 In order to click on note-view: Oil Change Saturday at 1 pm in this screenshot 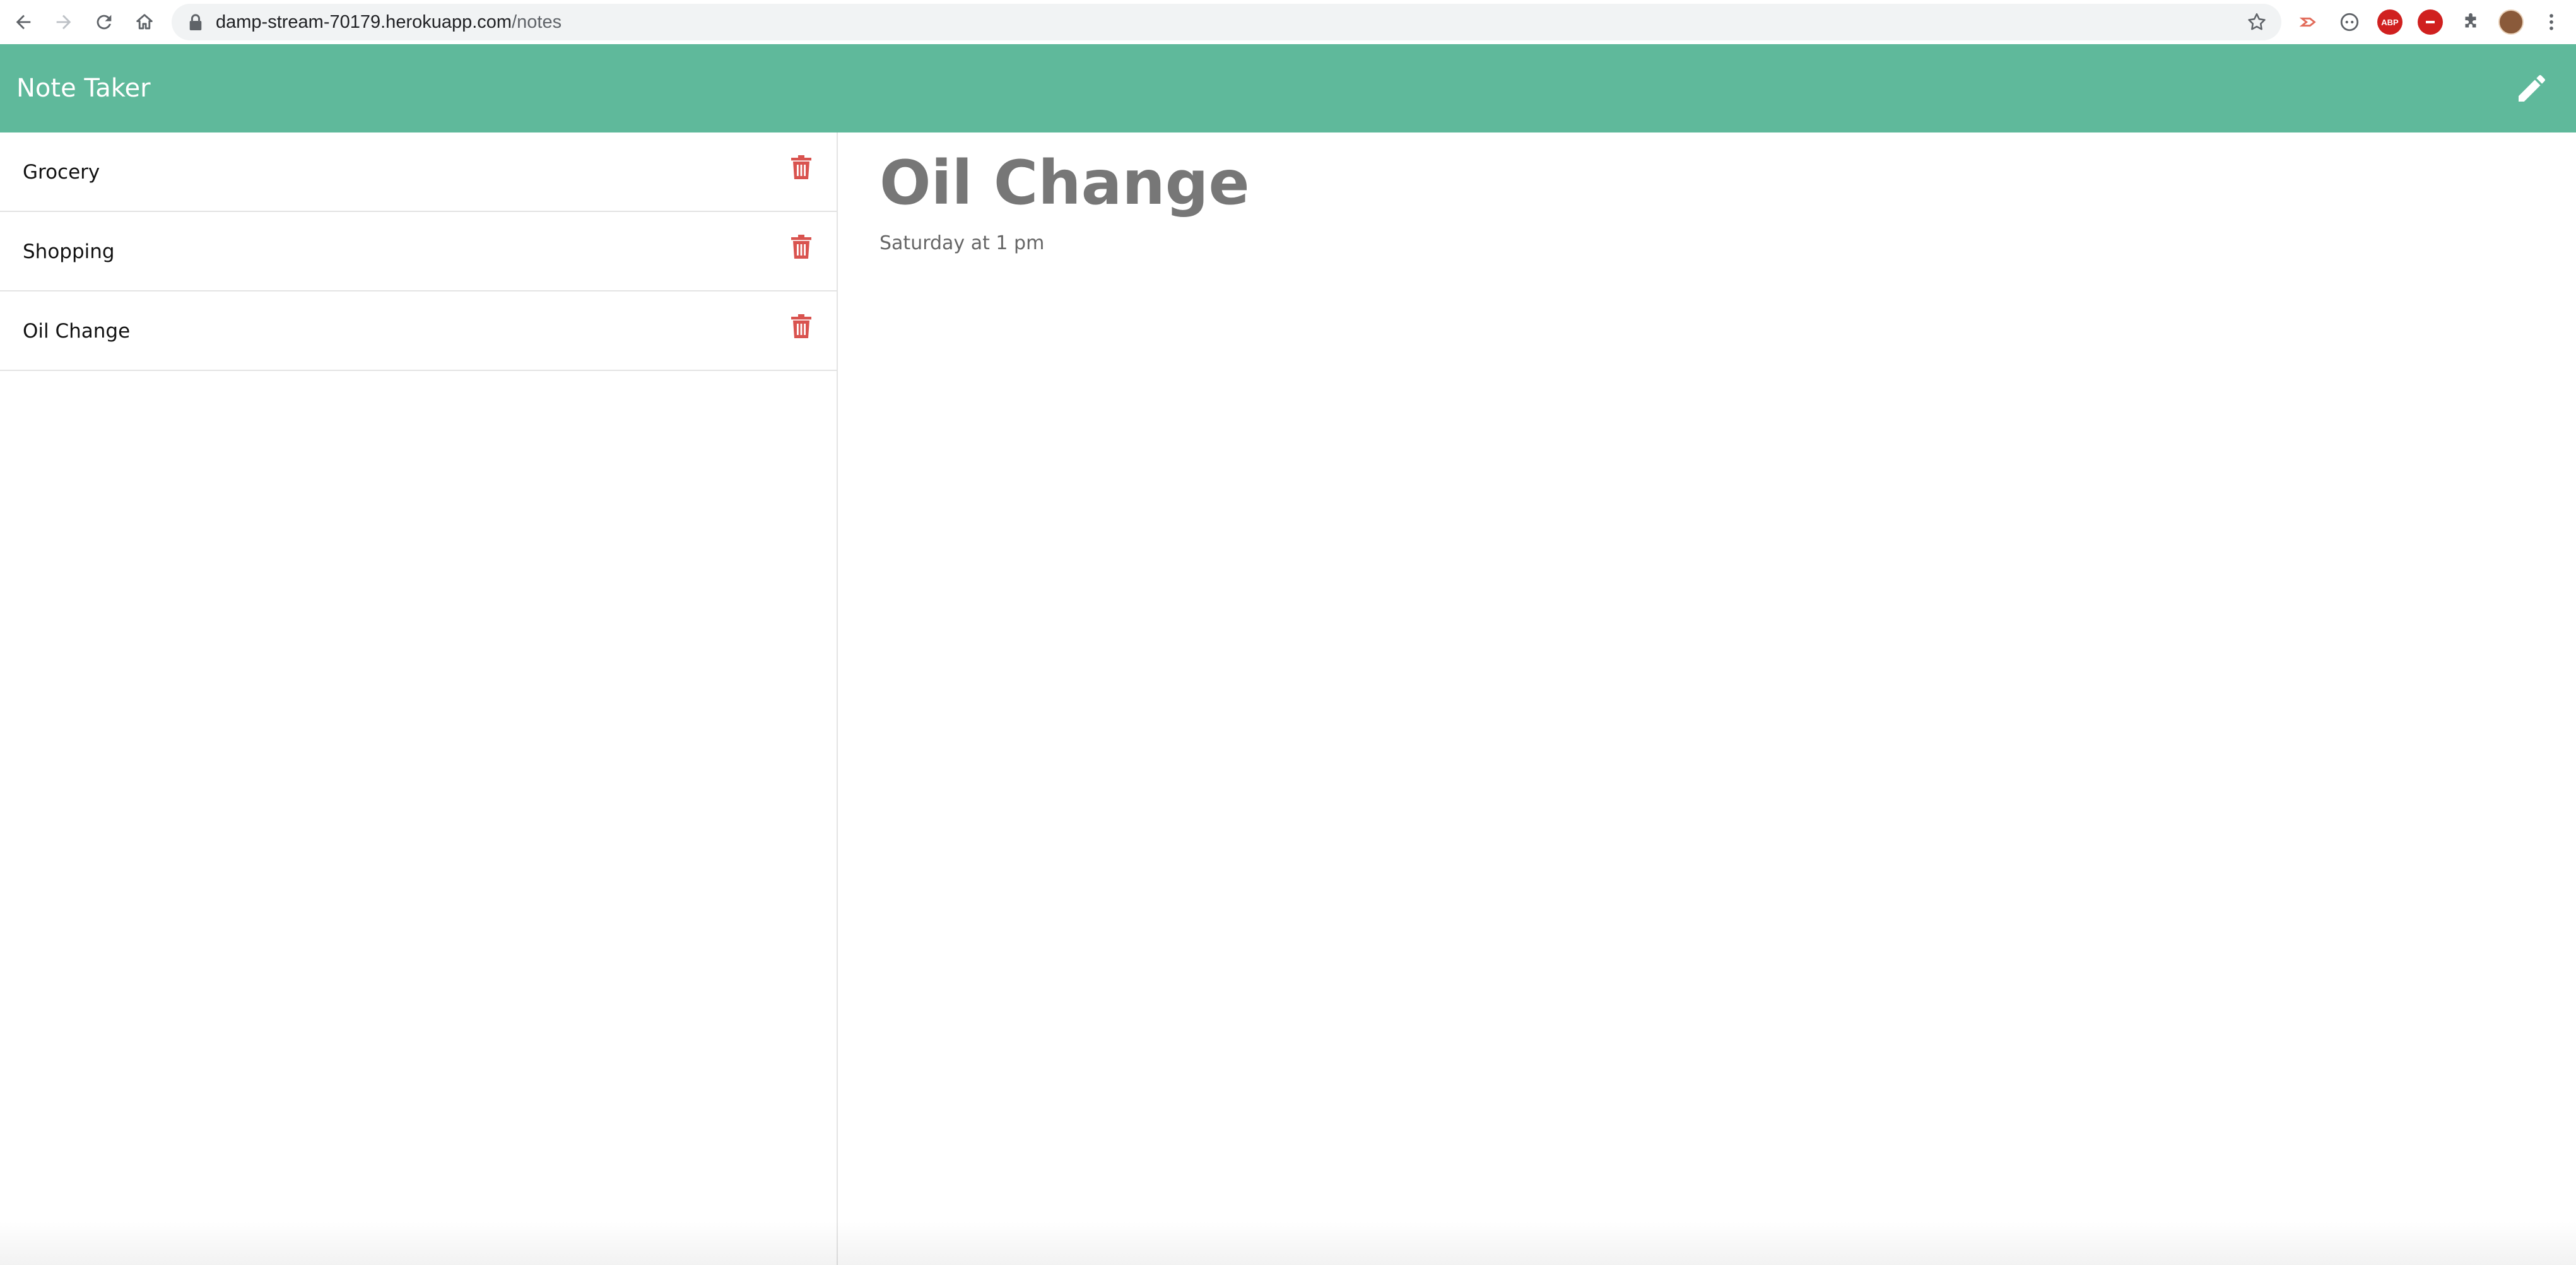, I will do `click(1064, 199)`.